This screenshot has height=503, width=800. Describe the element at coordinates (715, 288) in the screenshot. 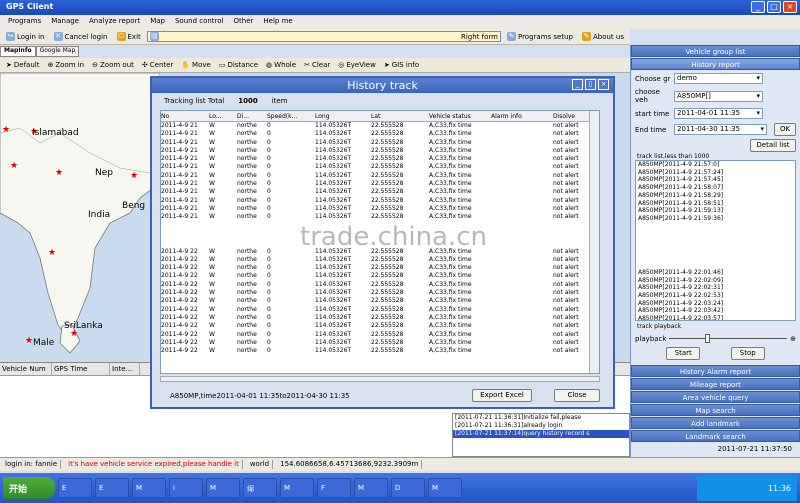

I see `list-item: A850MP[2011-4-9 22:02:31]` at that location.